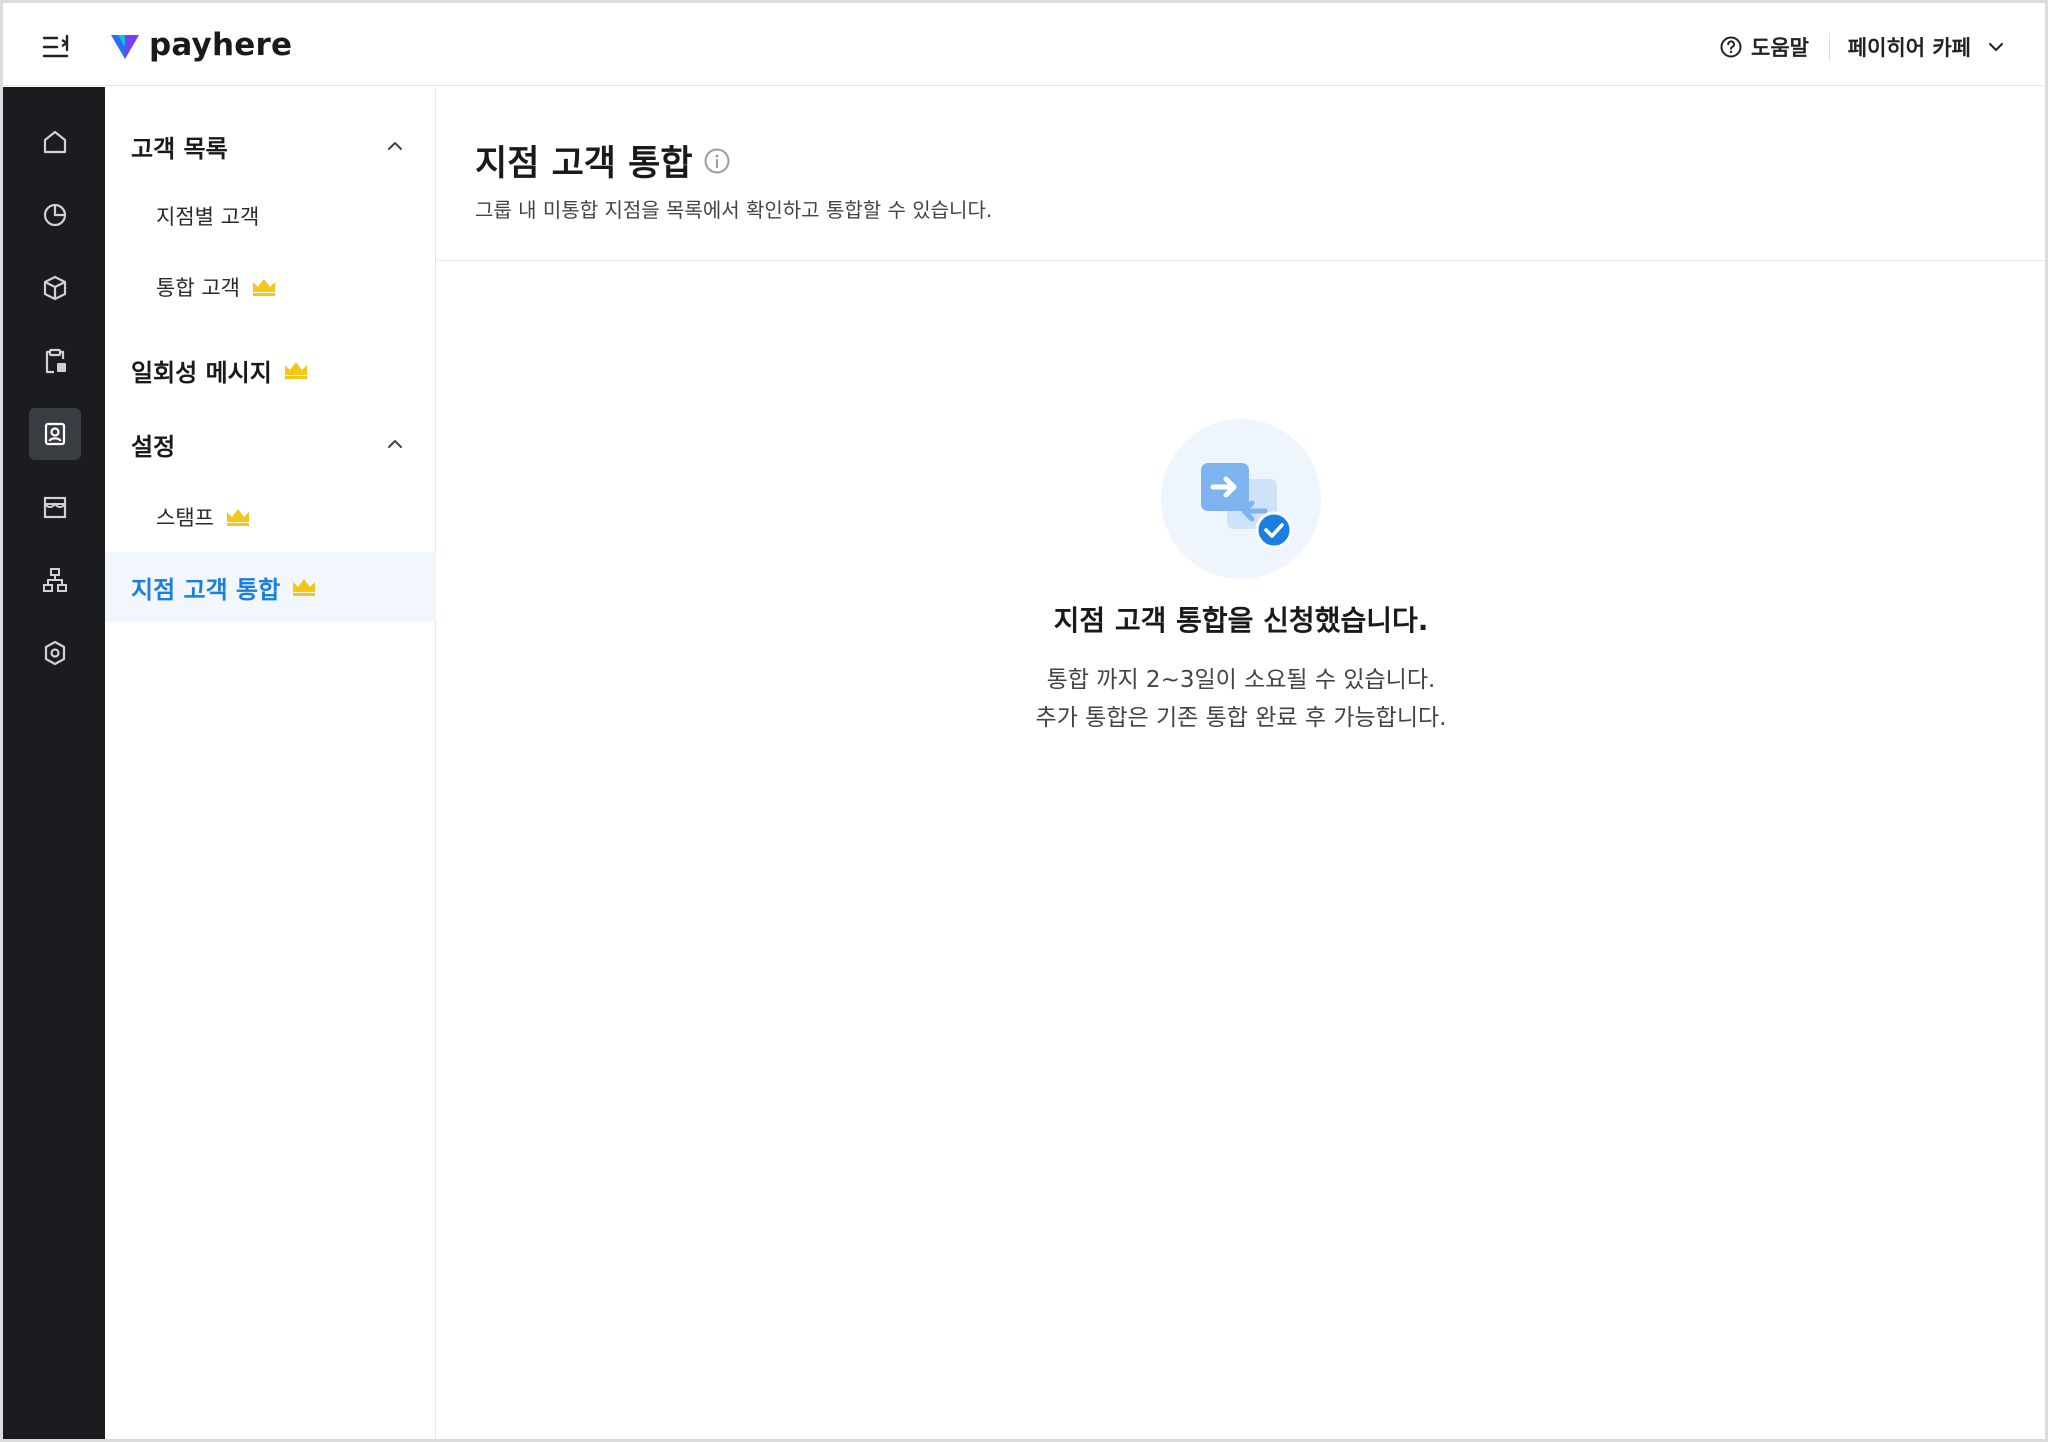  What do you see at coordinates (1241, 718) in the screenshot?
I see `empty-state-line: 추가 통합은 기존 통합 완료 후 가능합니다.` at bounding box center [1241, 718].